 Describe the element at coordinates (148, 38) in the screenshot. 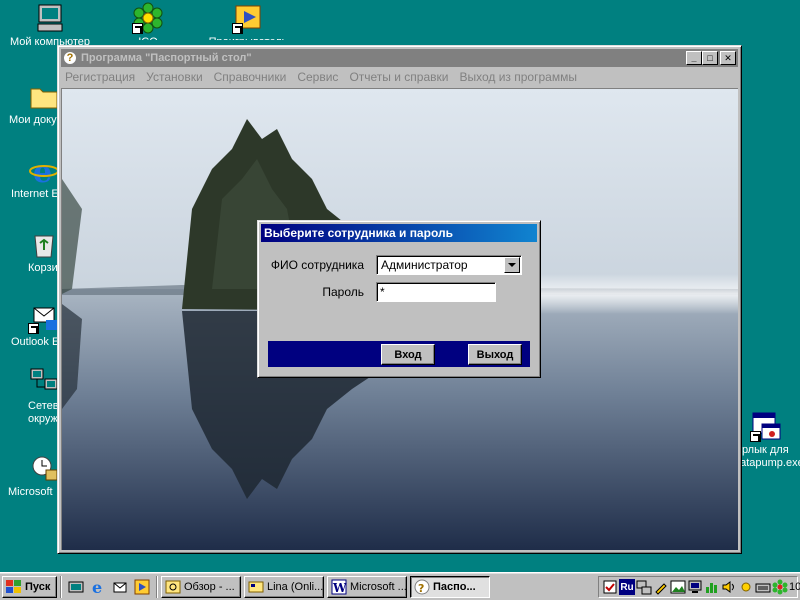

I see `desktop-icon-label: ICQ` at that location.